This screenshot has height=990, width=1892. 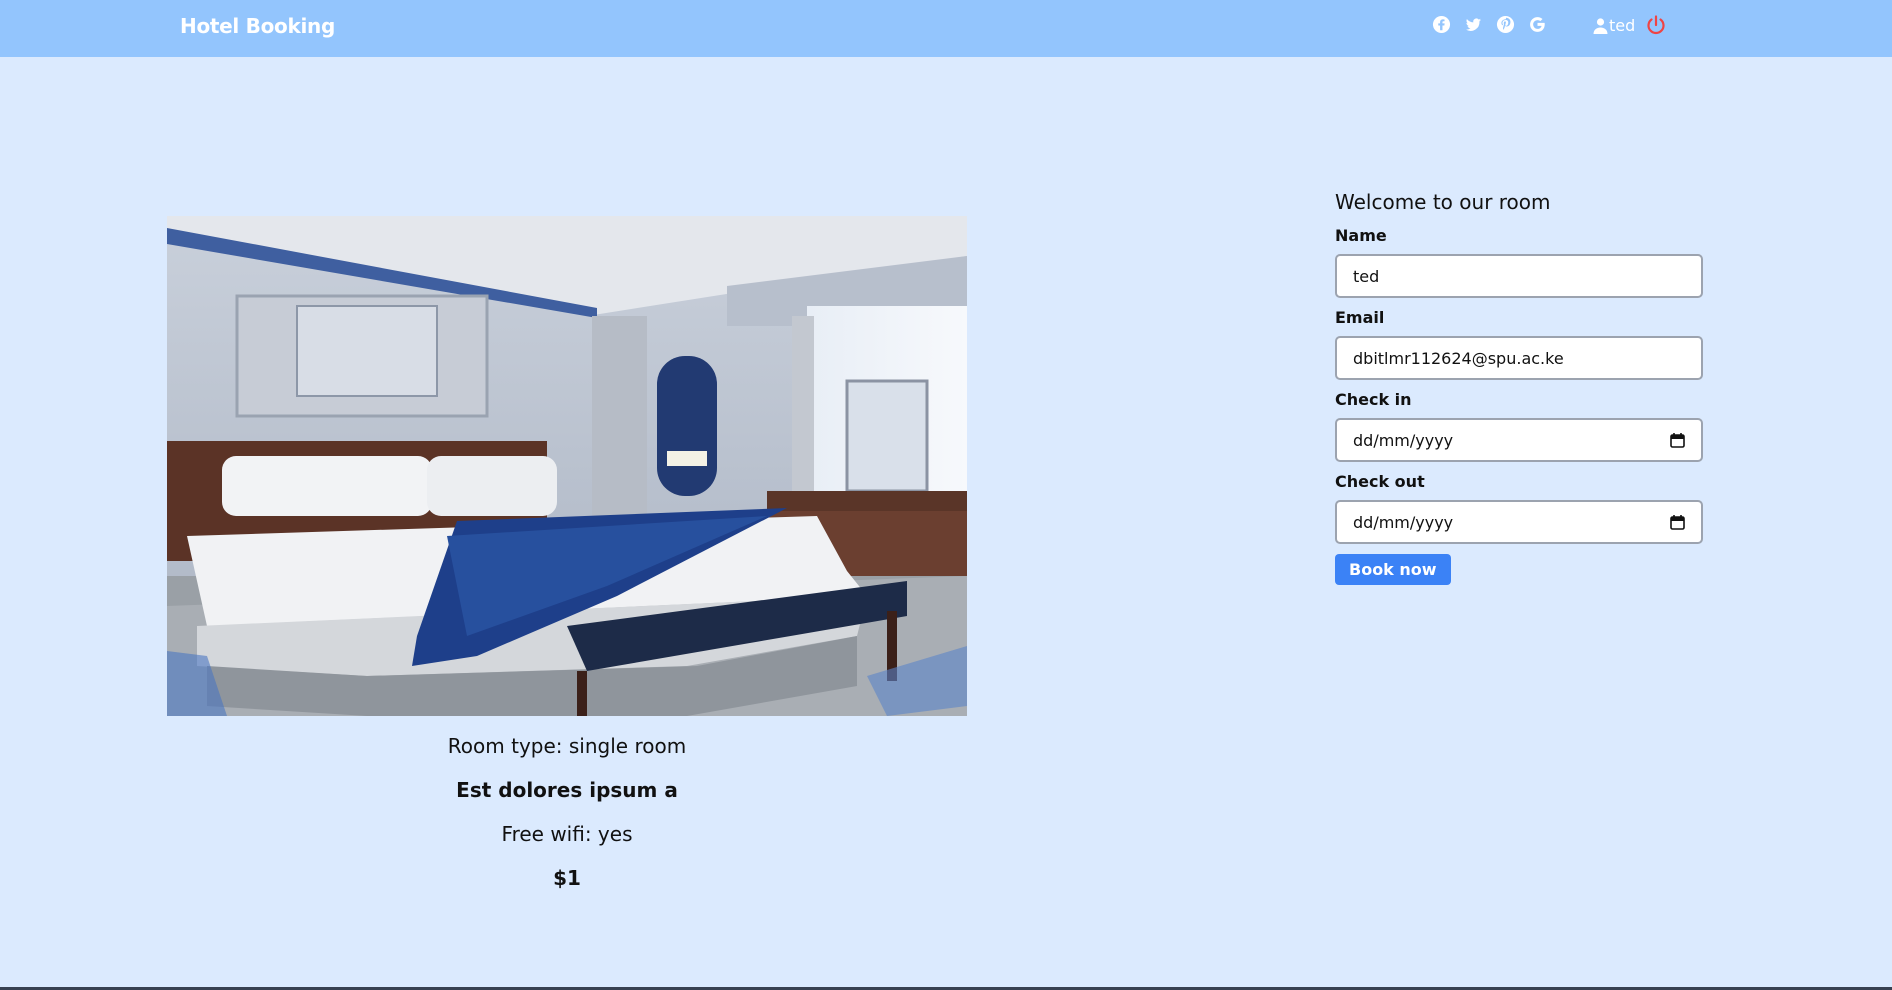 I want to click on checkout-input: dd/mm/yyyy, so click(x=1403, y=522).